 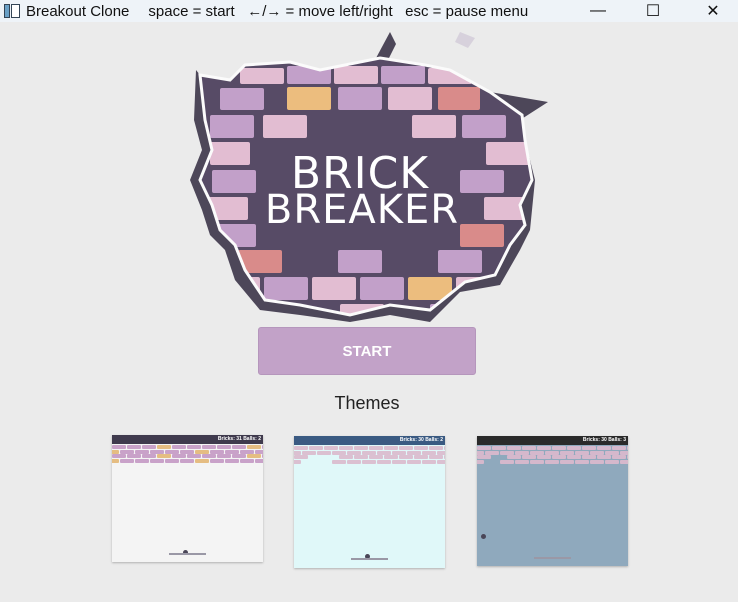 I want to click on theme-option-light: Bricks: 31 Balls: 2, so click(x=187, y=498).